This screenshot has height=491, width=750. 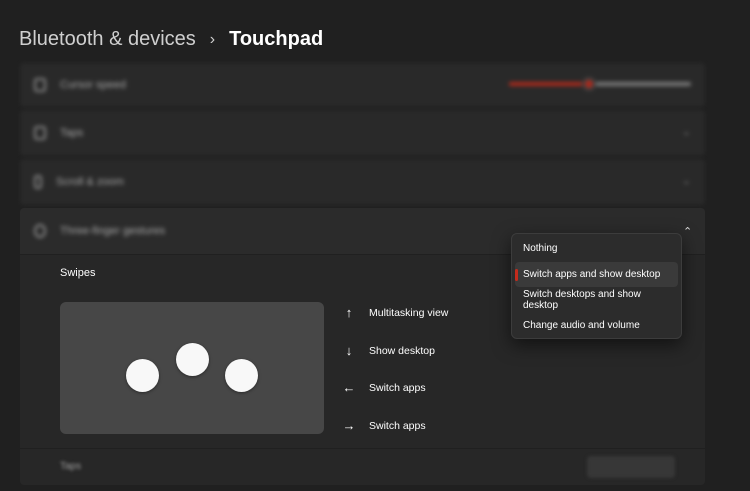 I want to click on page-title: Touchpad, so click(x=276, y=39).